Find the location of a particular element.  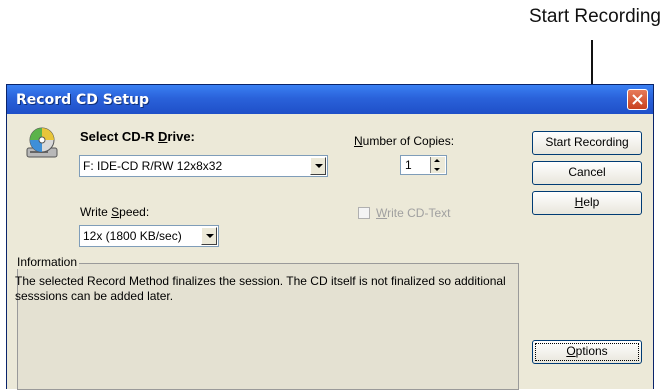

cd-drive-icon is located at coordinates (42, 142).